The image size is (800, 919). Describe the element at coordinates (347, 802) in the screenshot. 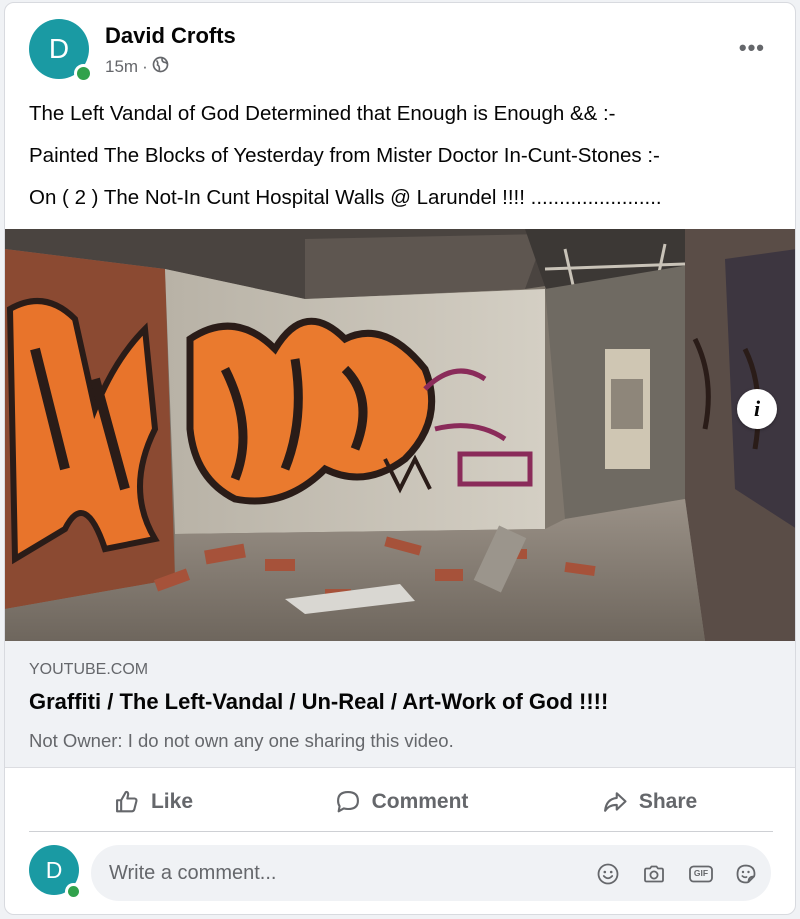

I see `comment-icon` at that location.